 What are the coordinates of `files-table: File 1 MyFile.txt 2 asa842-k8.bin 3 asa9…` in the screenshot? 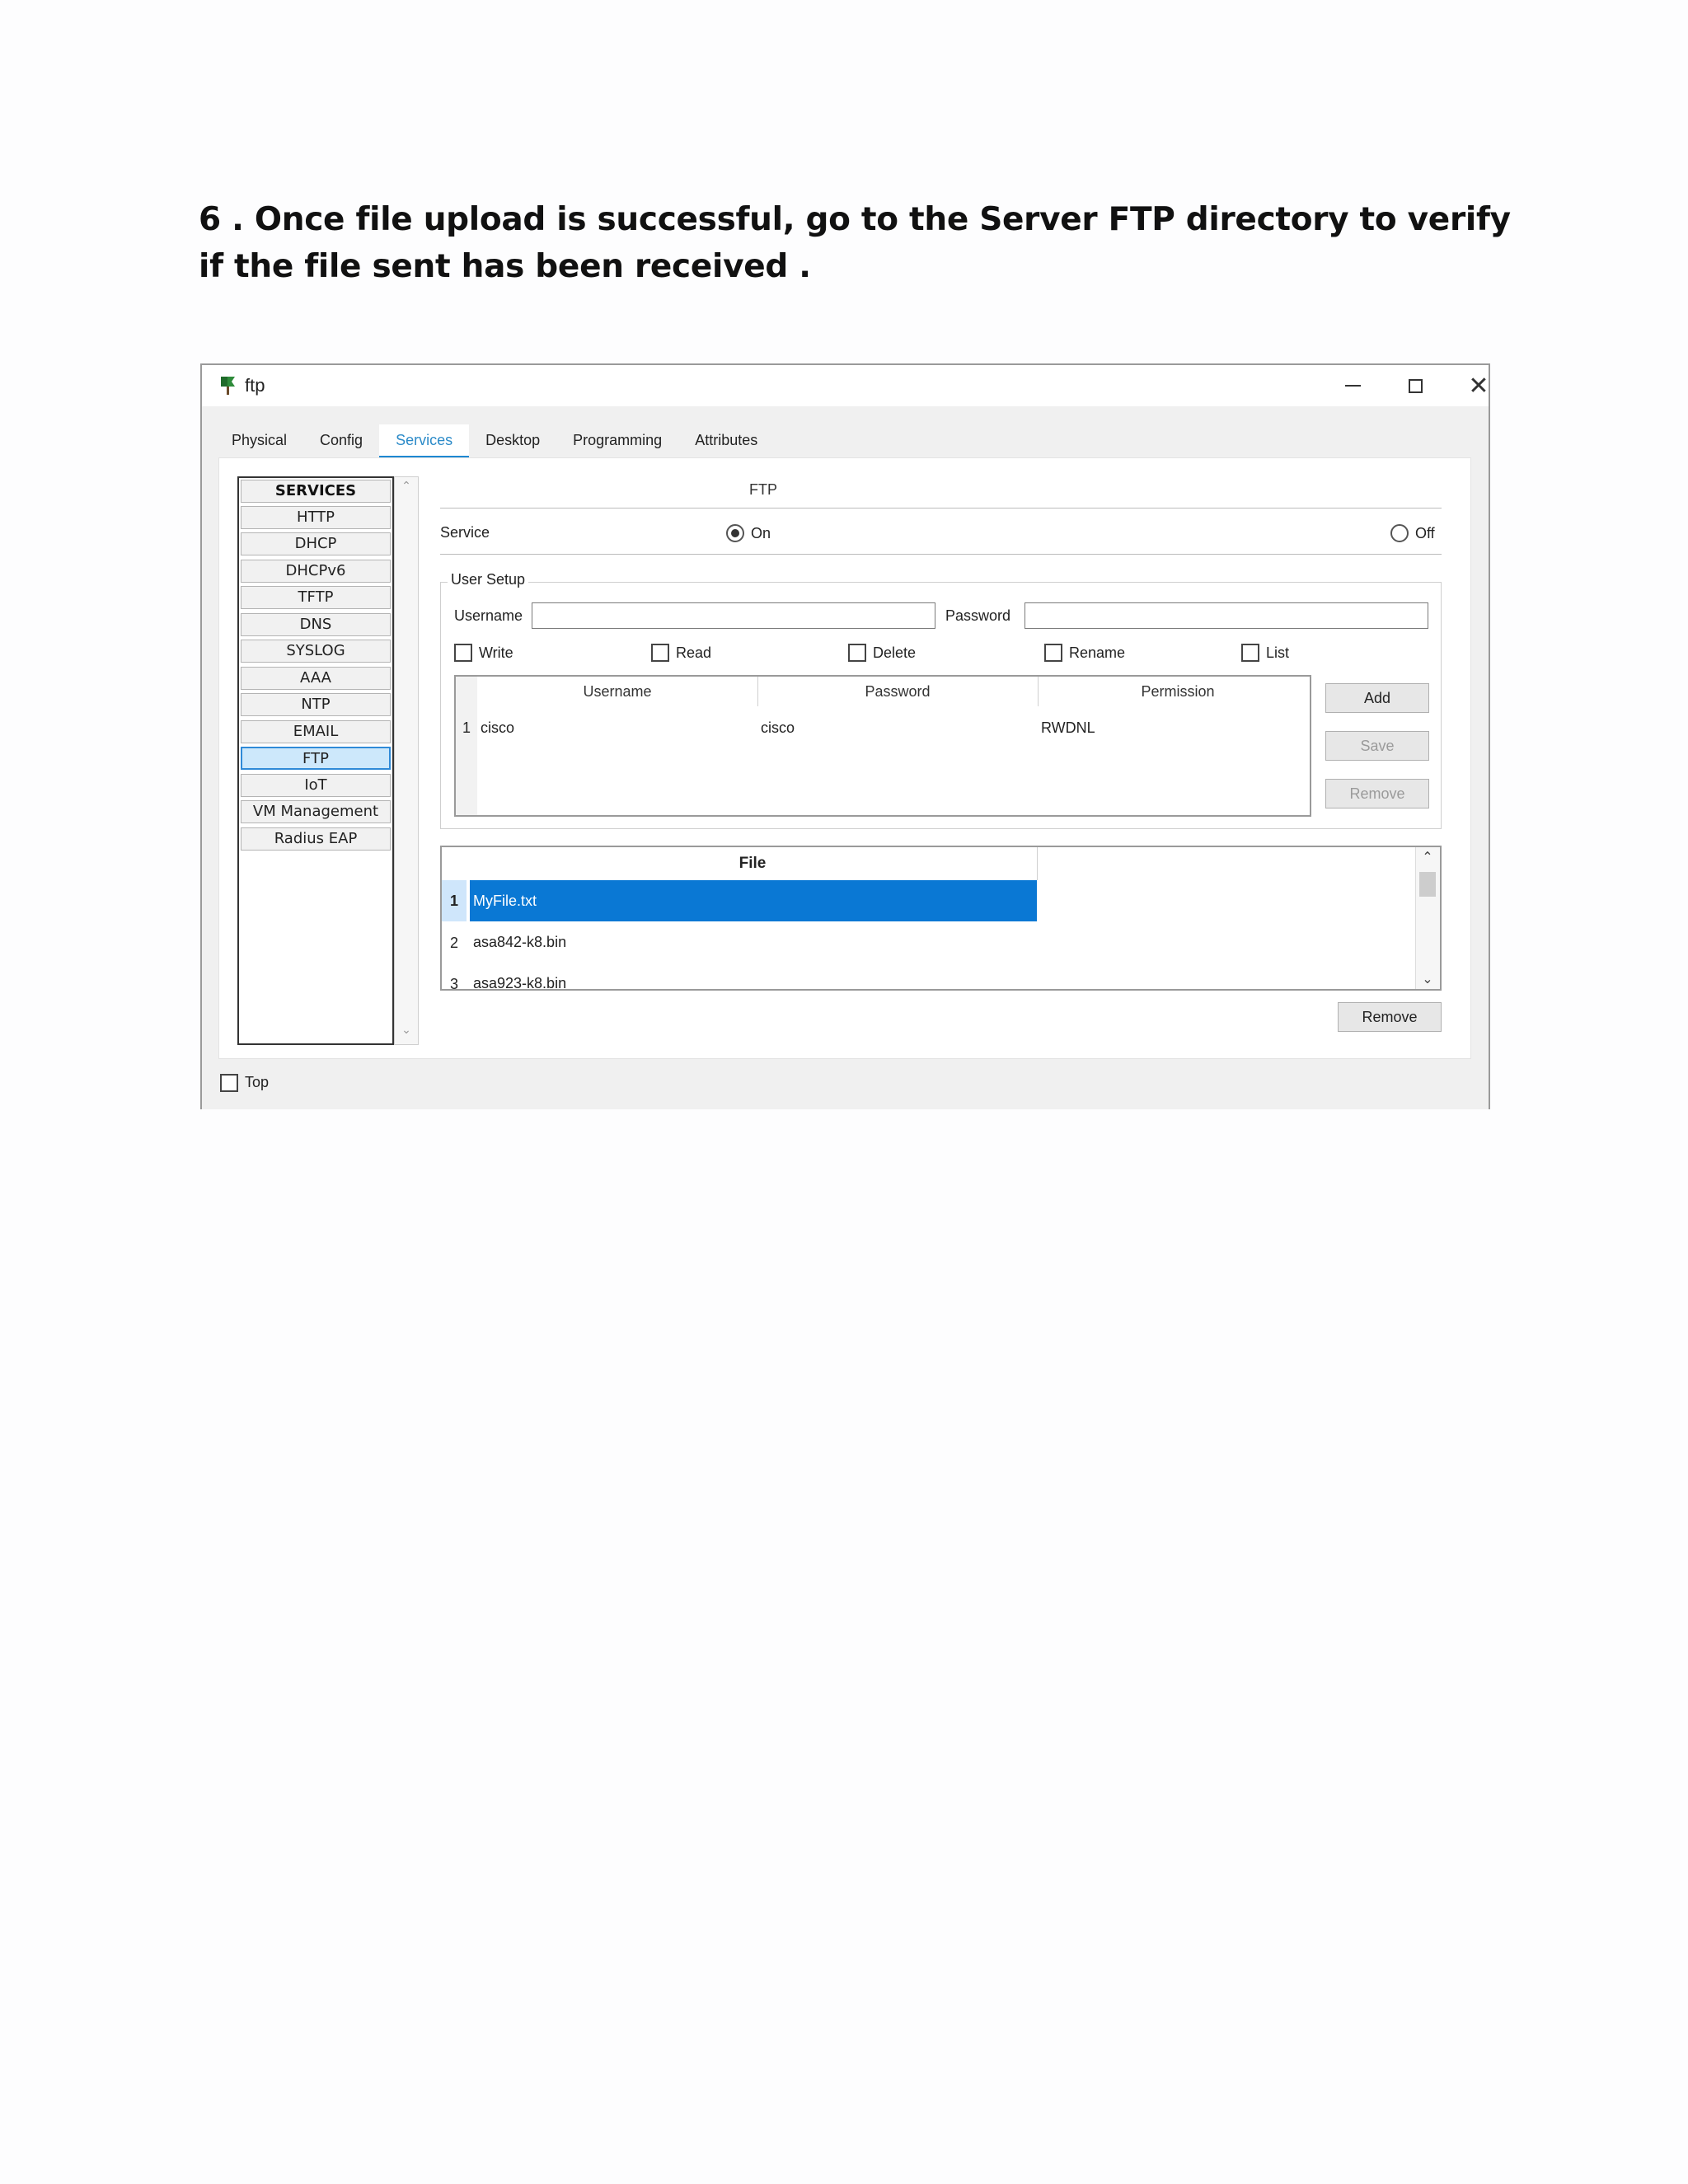 It's located at (941, 918).